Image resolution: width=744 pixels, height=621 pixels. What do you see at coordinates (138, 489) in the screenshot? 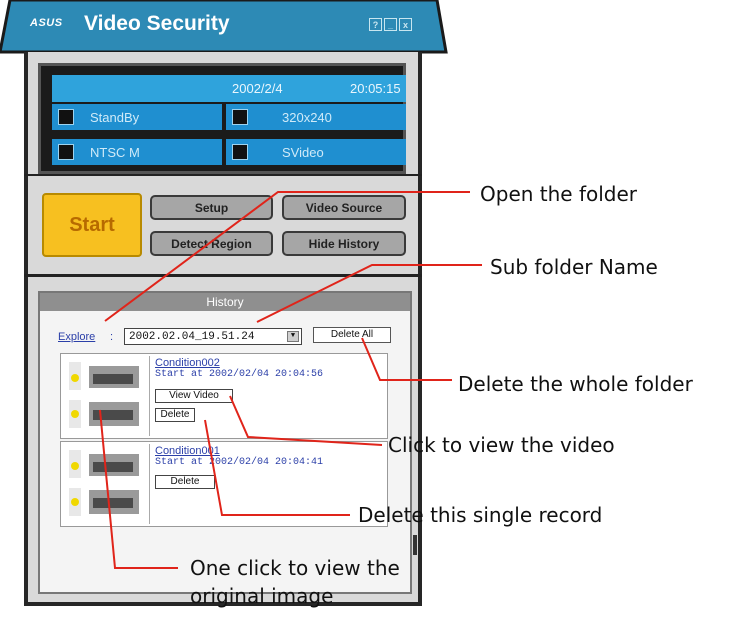
I see `callout-line-view-image` at bounding box center [138, 489].